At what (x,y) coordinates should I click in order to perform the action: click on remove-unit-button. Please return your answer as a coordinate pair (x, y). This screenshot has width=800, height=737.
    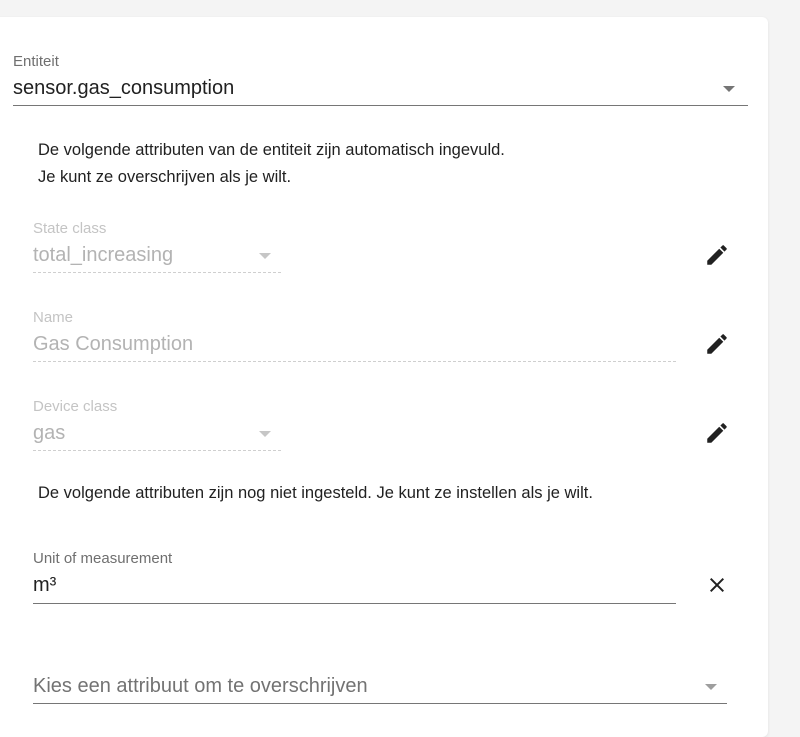
    Looking at the image, I should click on (717, 585).